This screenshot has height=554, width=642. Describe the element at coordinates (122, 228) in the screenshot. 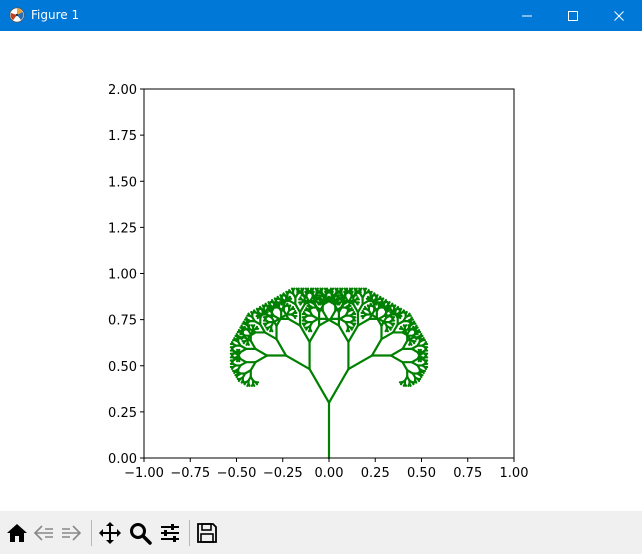

I see `y-tick-label: 1.25` at that location.